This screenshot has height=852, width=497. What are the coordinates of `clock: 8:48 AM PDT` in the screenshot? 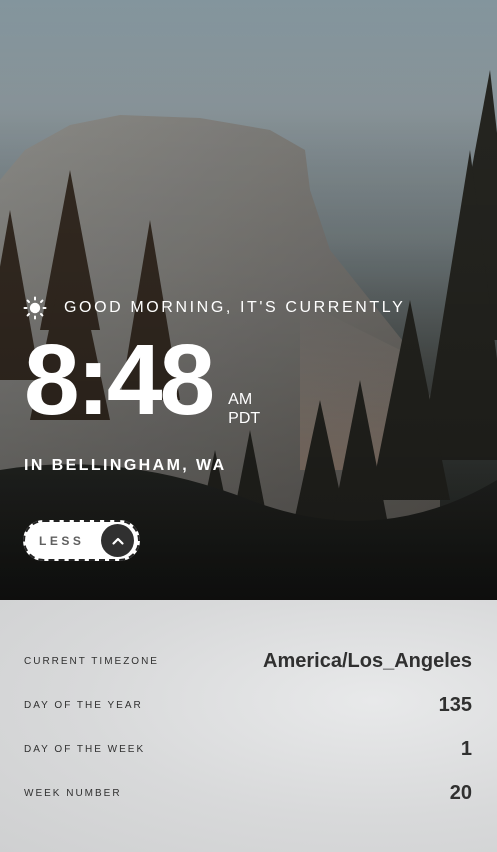 It's located at (142, 380).